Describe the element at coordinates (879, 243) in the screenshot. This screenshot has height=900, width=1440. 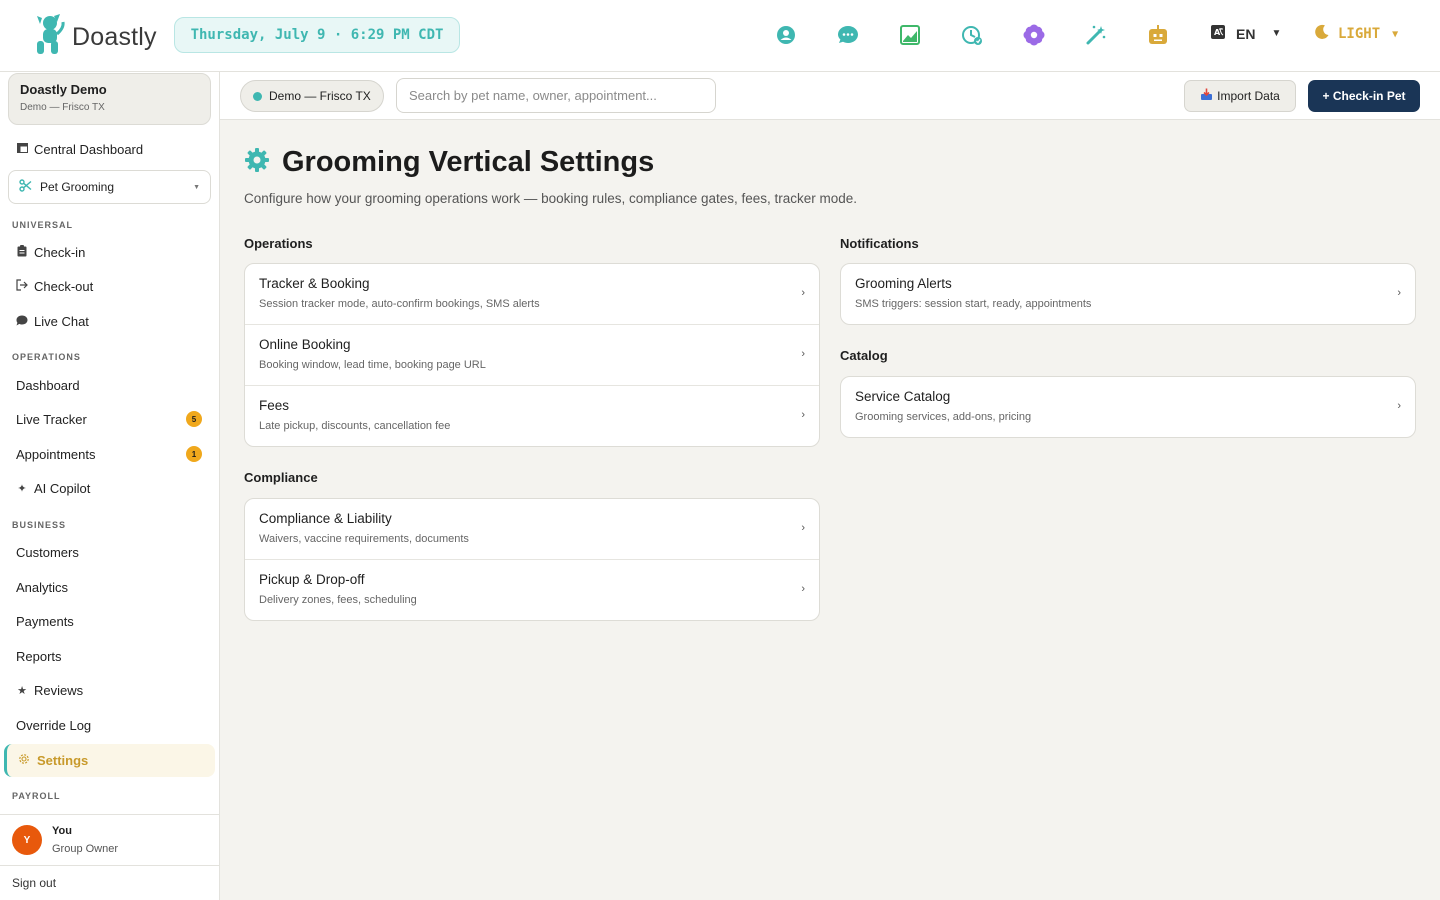
I see `group-title-notifications: Notifications` at that location.